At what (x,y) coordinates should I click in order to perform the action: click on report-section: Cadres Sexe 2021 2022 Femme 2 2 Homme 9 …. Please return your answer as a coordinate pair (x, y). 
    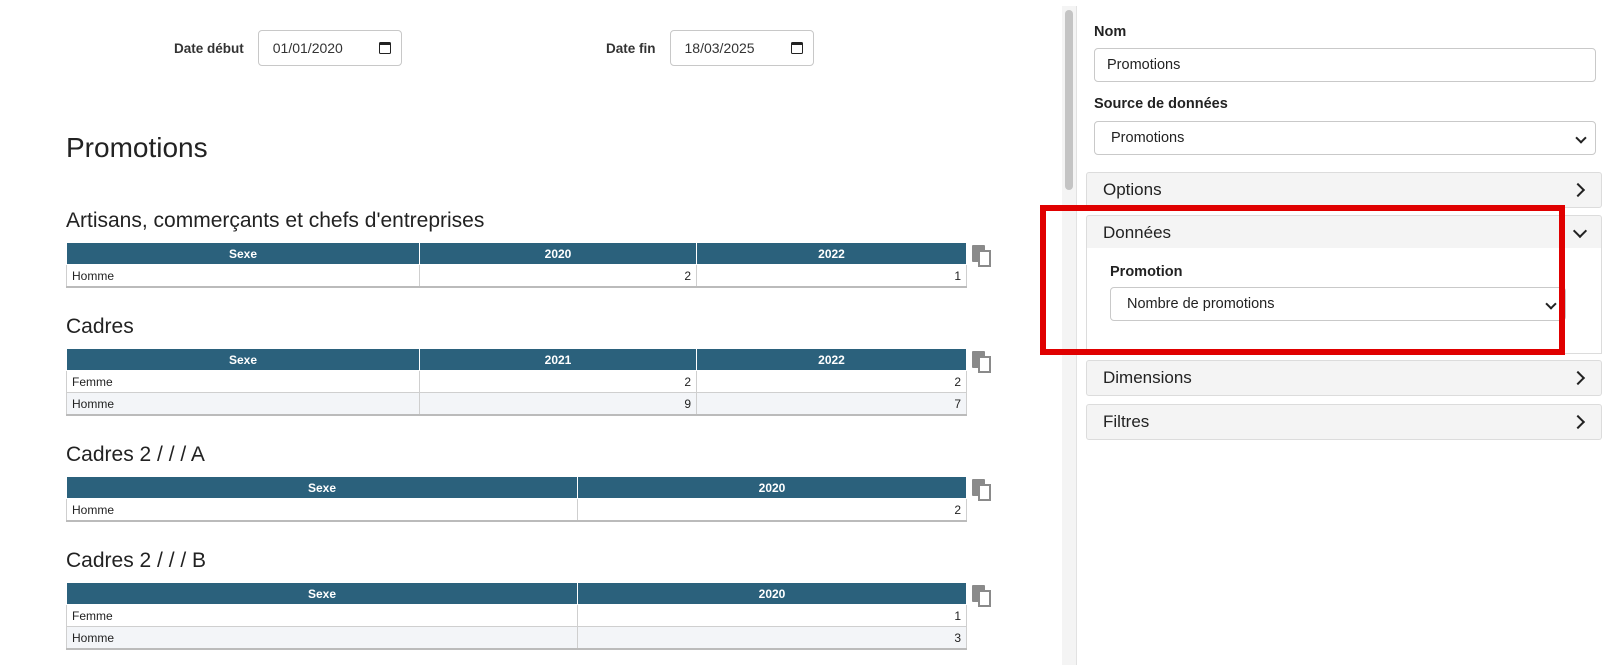
    Looking at the image, I should click on (563, 365).